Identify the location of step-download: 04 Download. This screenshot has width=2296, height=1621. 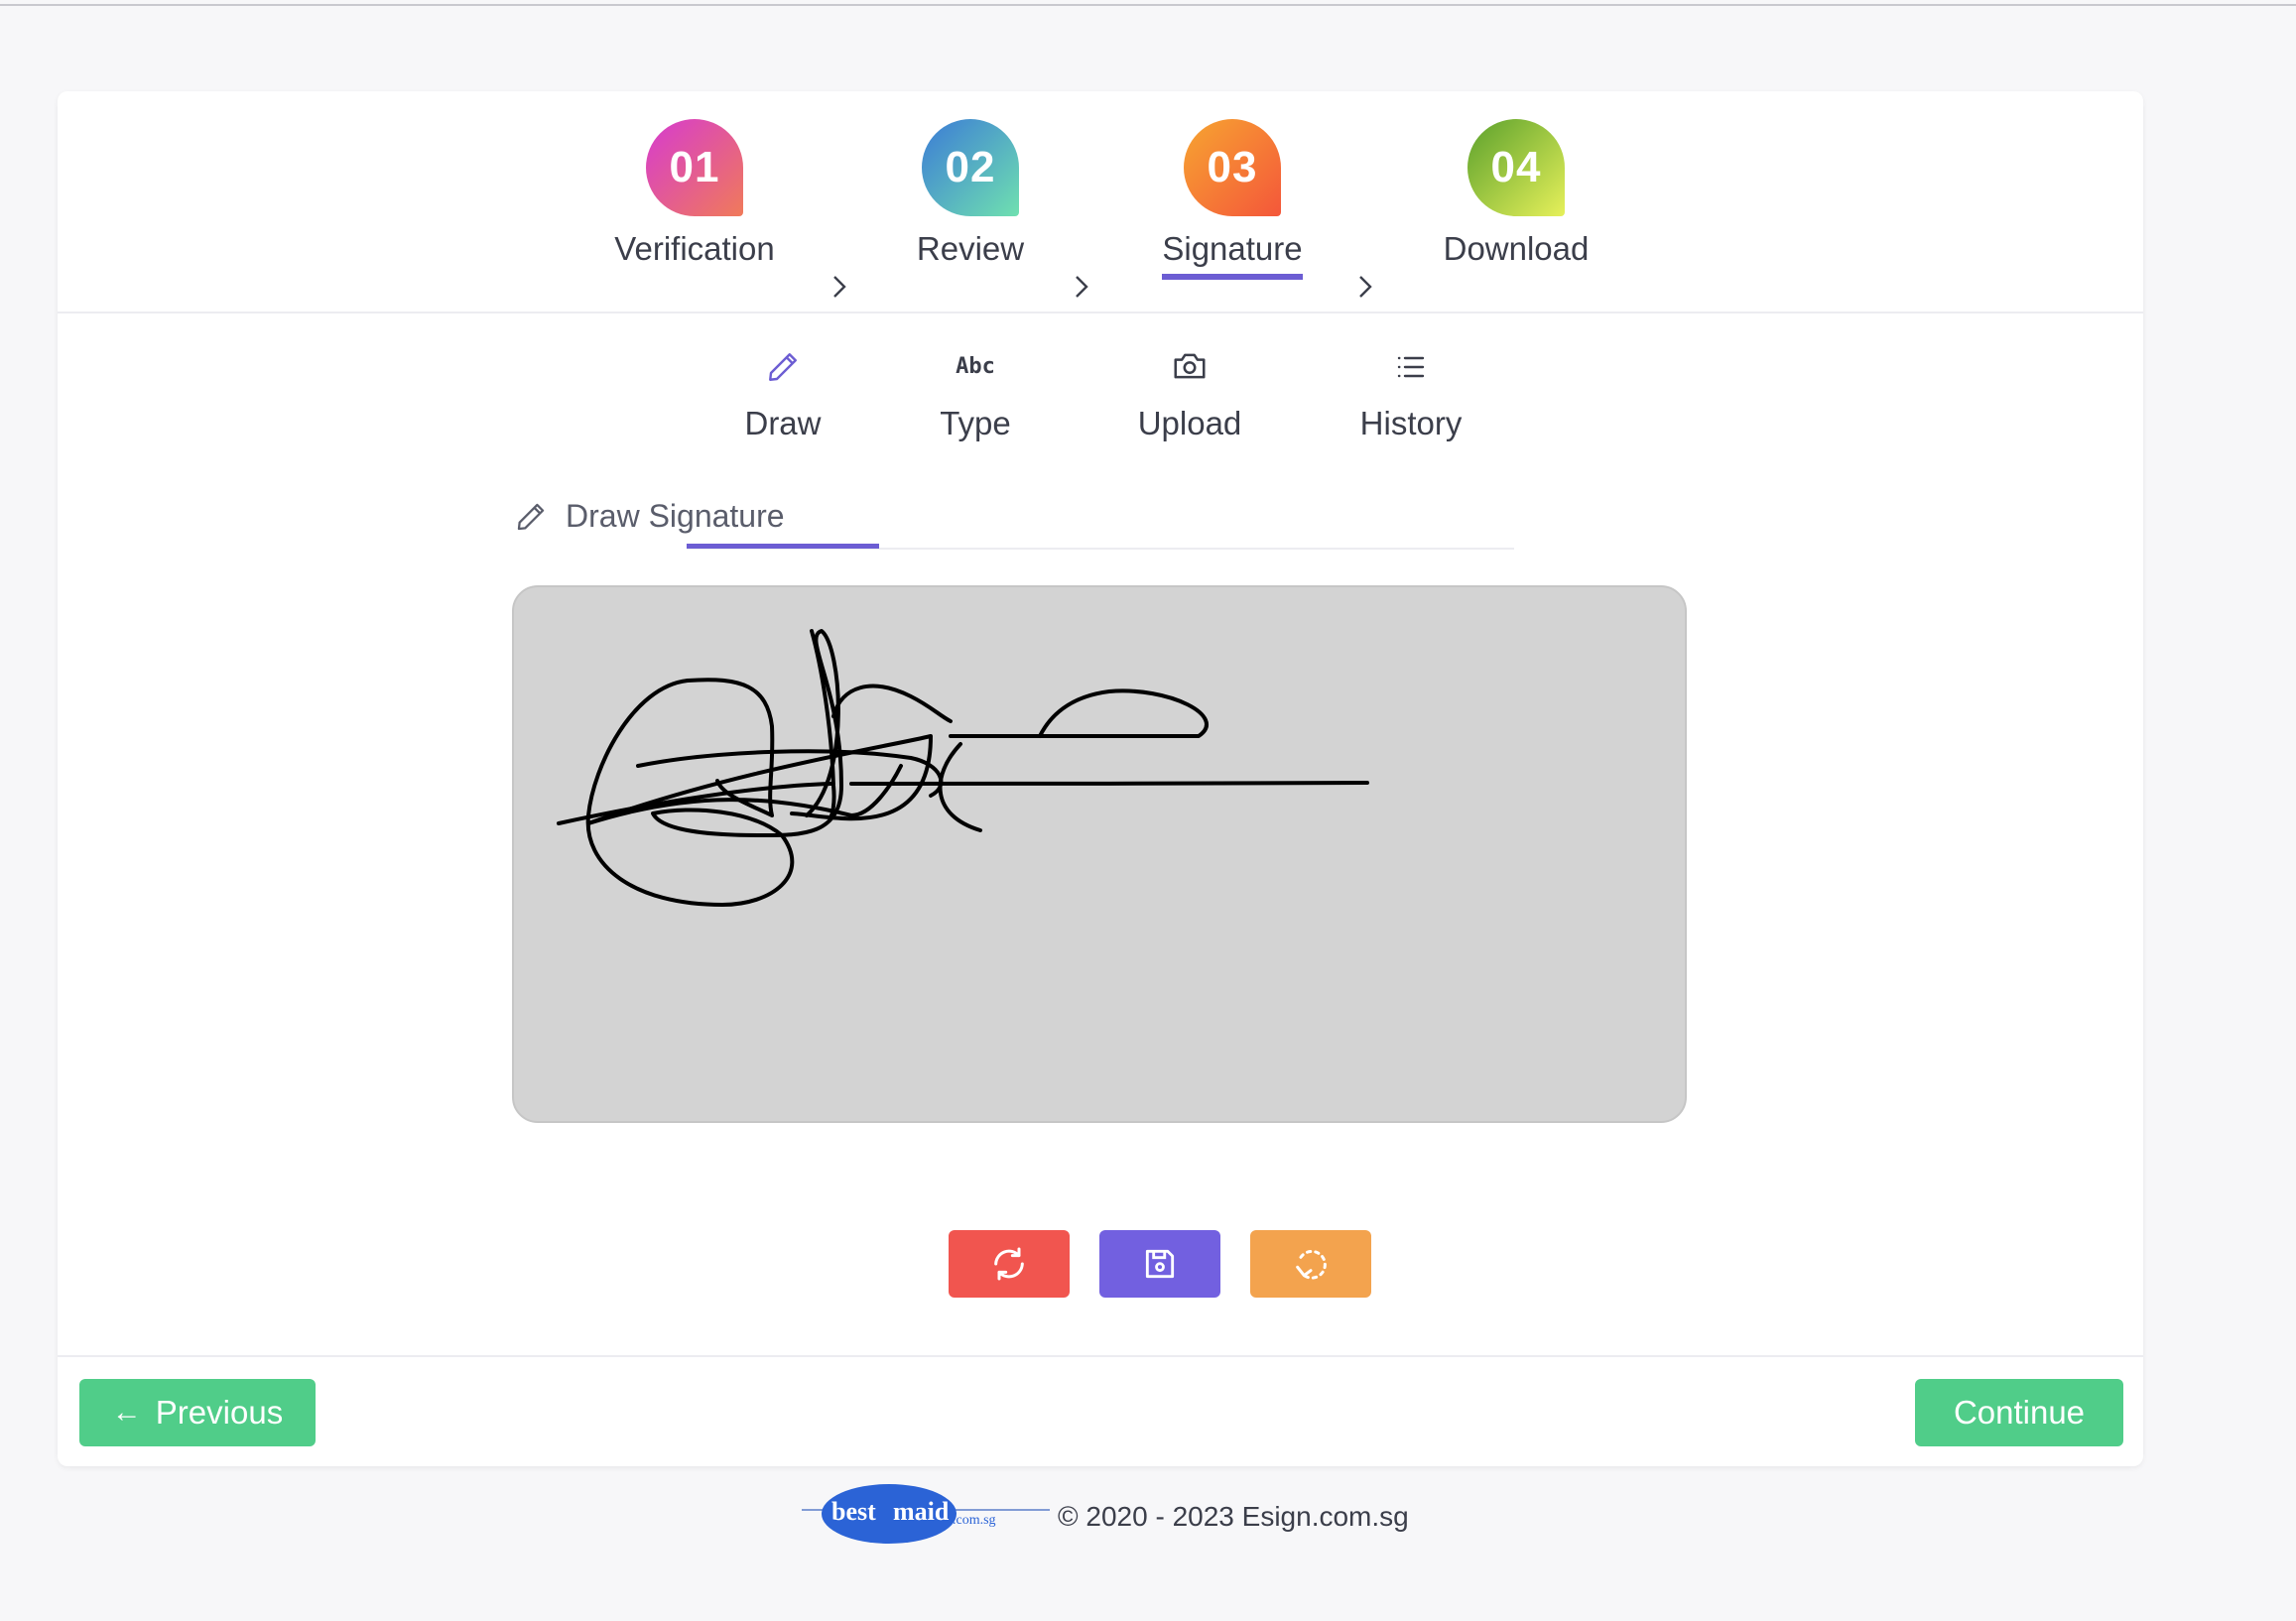
(1516, 197).